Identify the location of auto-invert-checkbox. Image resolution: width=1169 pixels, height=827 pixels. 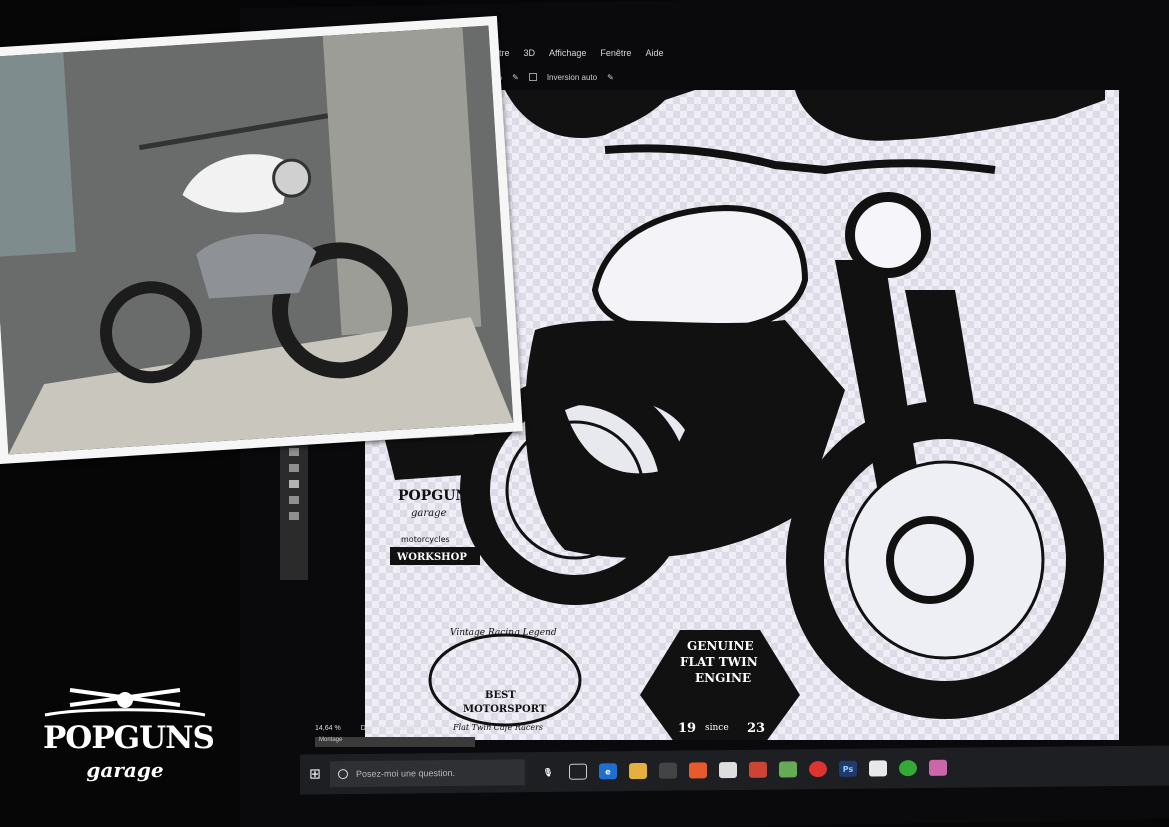
(532, 77).